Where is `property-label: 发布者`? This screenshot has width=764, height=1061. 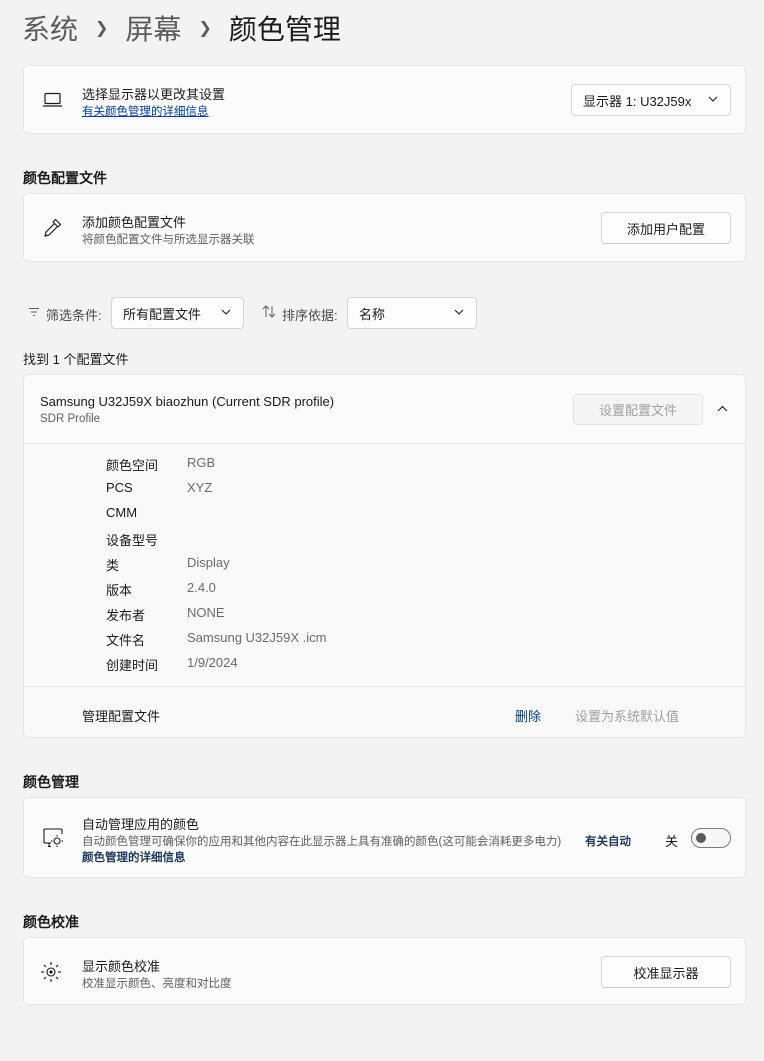 property-label: 发布者 is located at coordinates (126, 615).